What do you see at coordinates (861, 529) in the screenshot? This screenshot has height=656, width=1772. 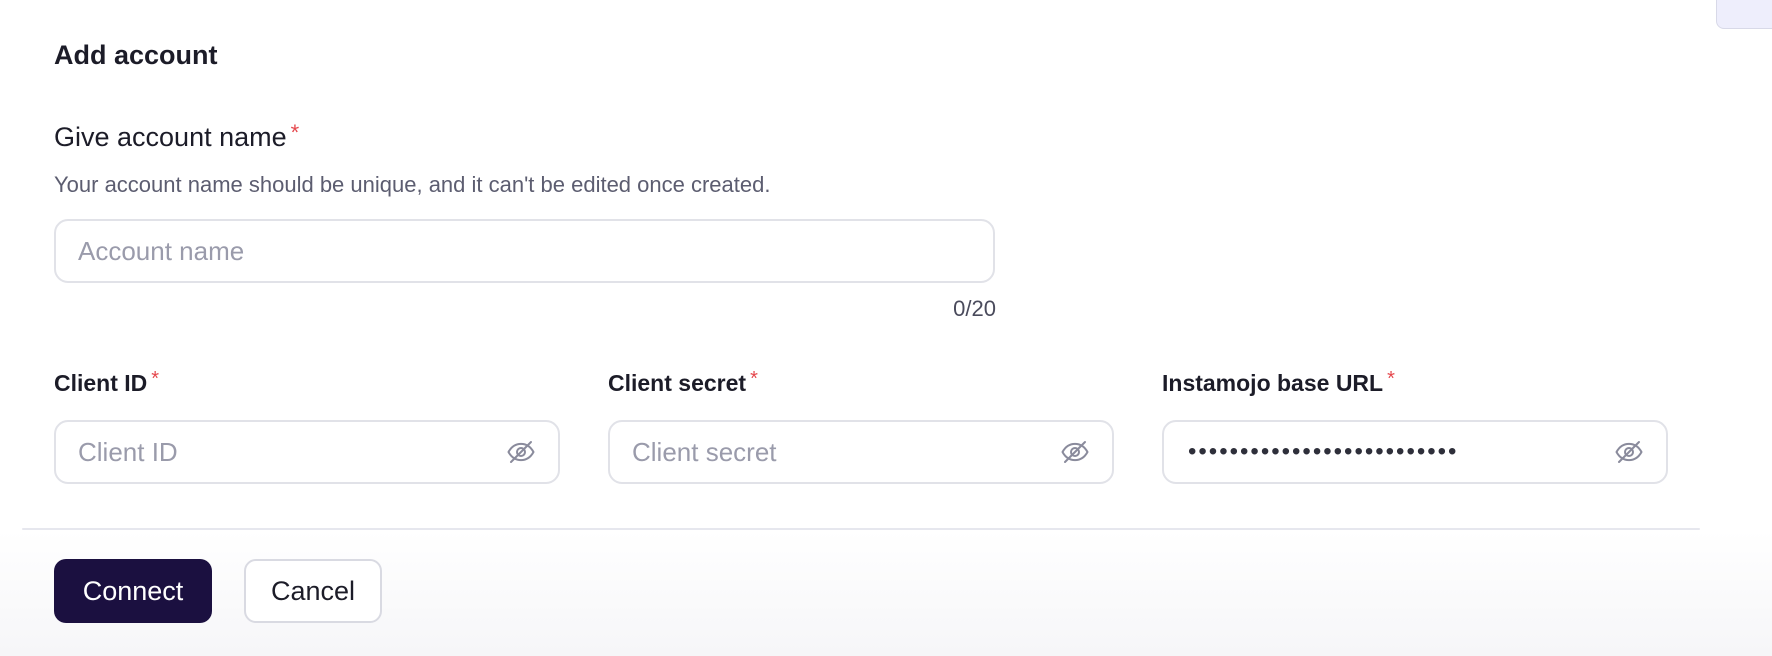 I see `footer-divider` at bounding box center [861, 529].